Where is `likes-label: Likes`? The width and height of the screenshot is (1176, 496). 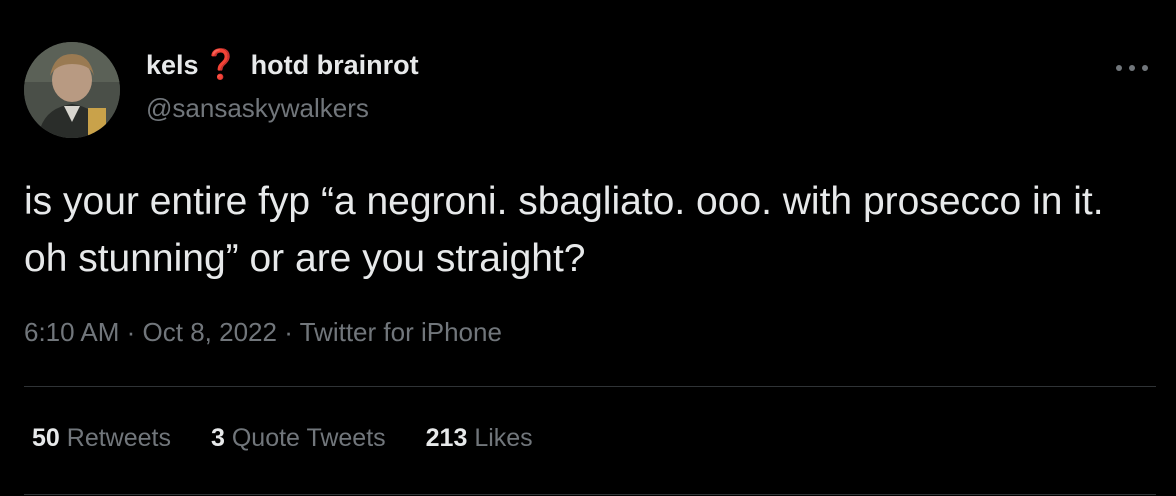 likes-label: Likes is located at coordinates (503, 438).